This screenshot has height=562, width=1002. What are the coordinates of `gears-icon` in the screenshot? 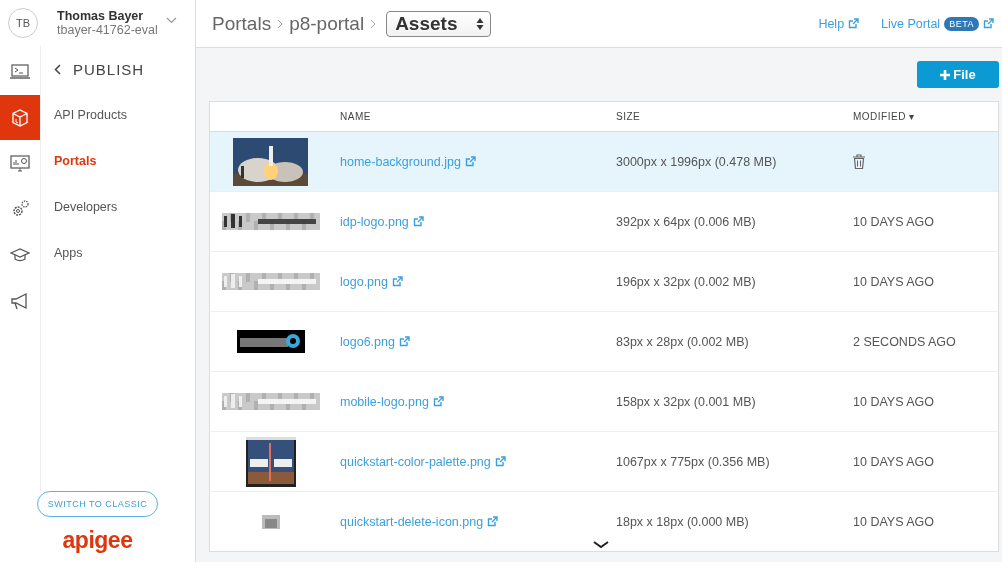 It's located at (20, 209).